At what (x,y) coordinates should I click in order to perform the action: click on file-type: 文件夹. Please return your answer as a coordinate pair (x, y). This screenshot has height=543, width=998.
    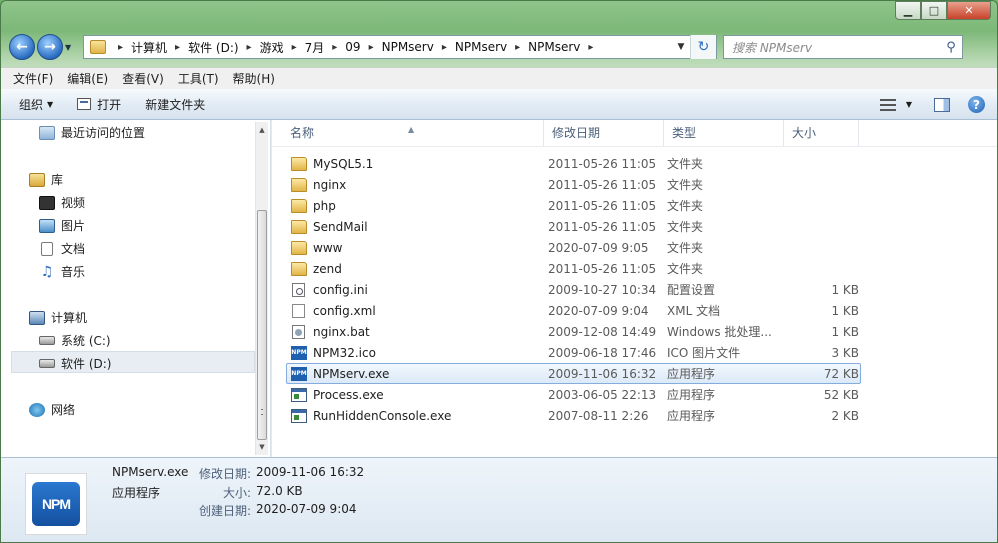
    Looking at the image, I should click on (685, 227).